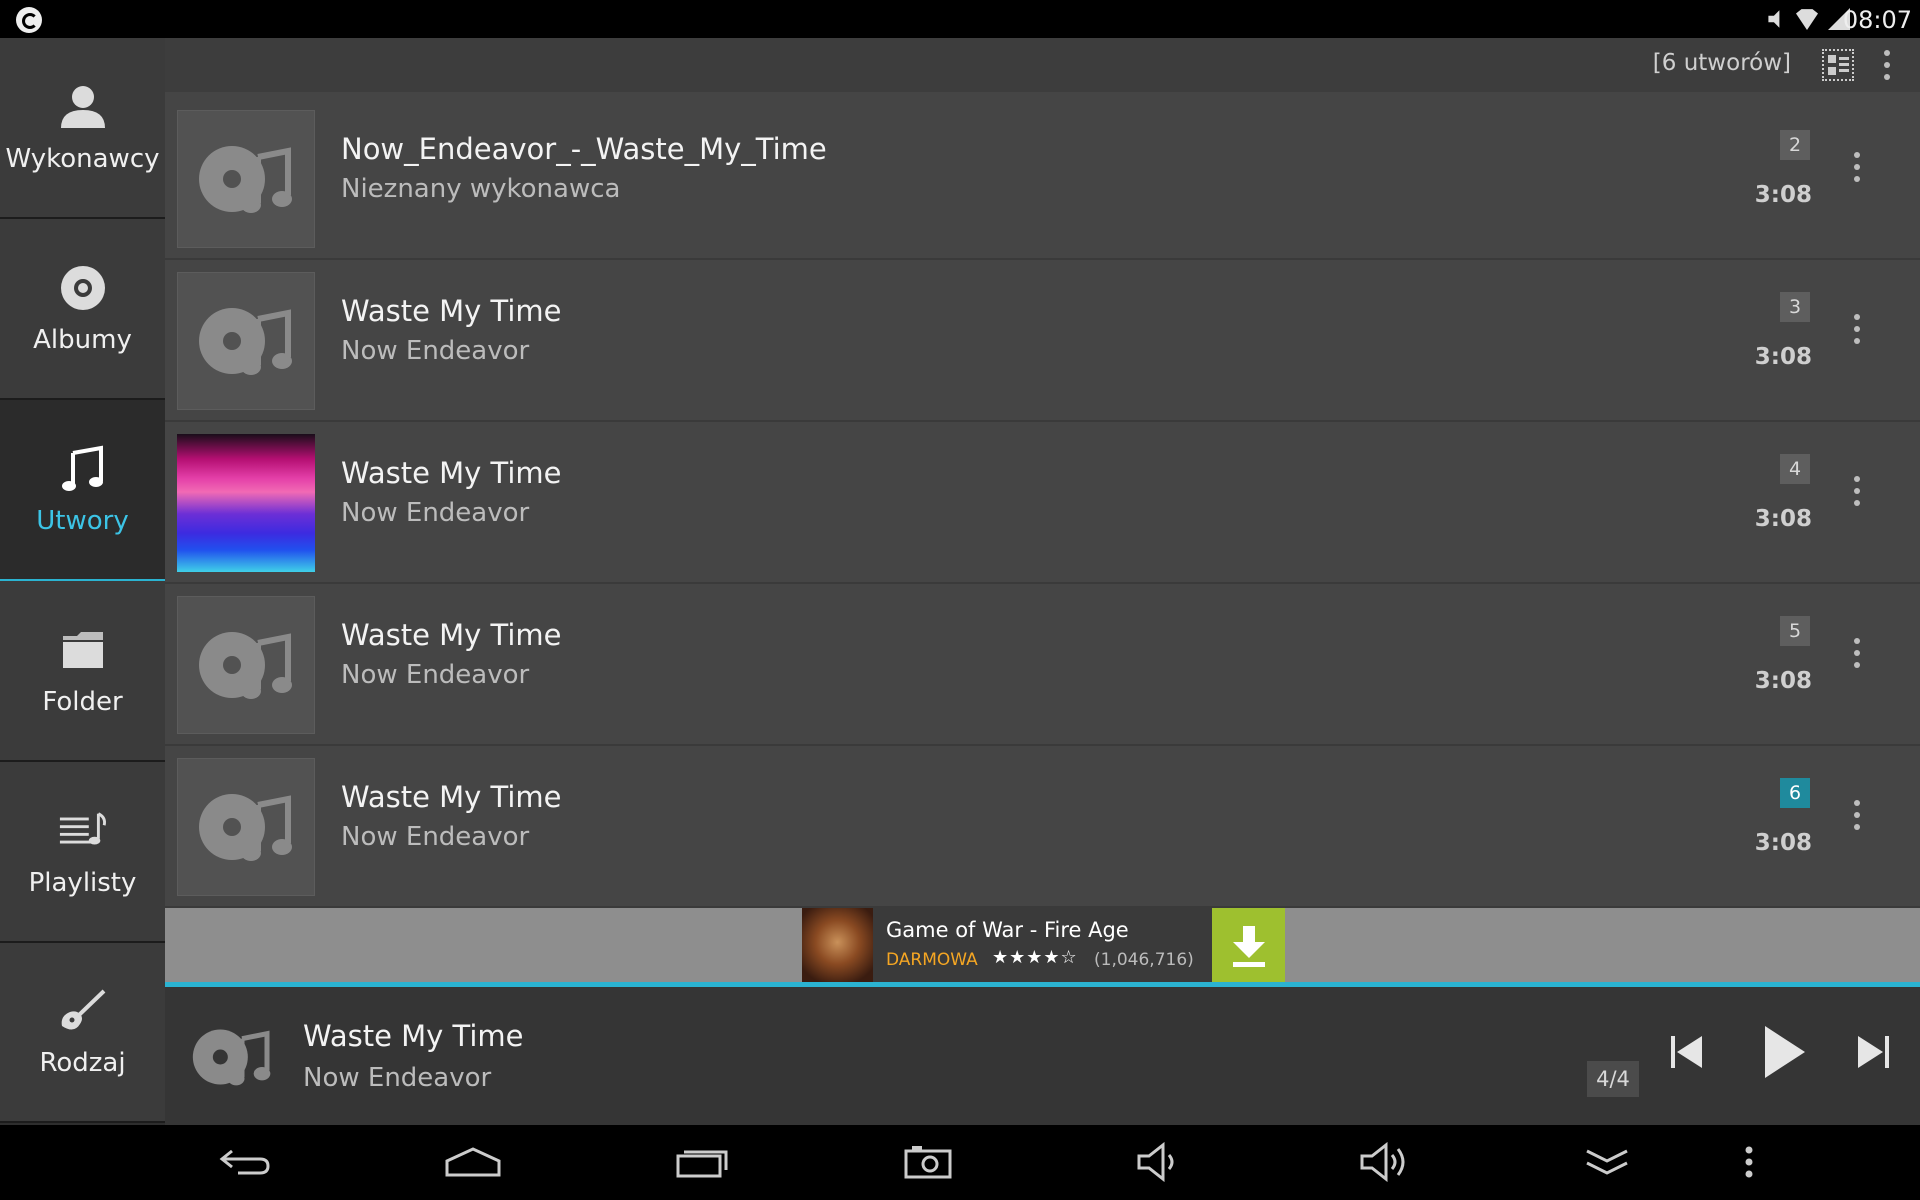 The height and width of the screenshot is (1200, 1920). I want to click on sidebar-item-folder: Folder, so click(82, 671).